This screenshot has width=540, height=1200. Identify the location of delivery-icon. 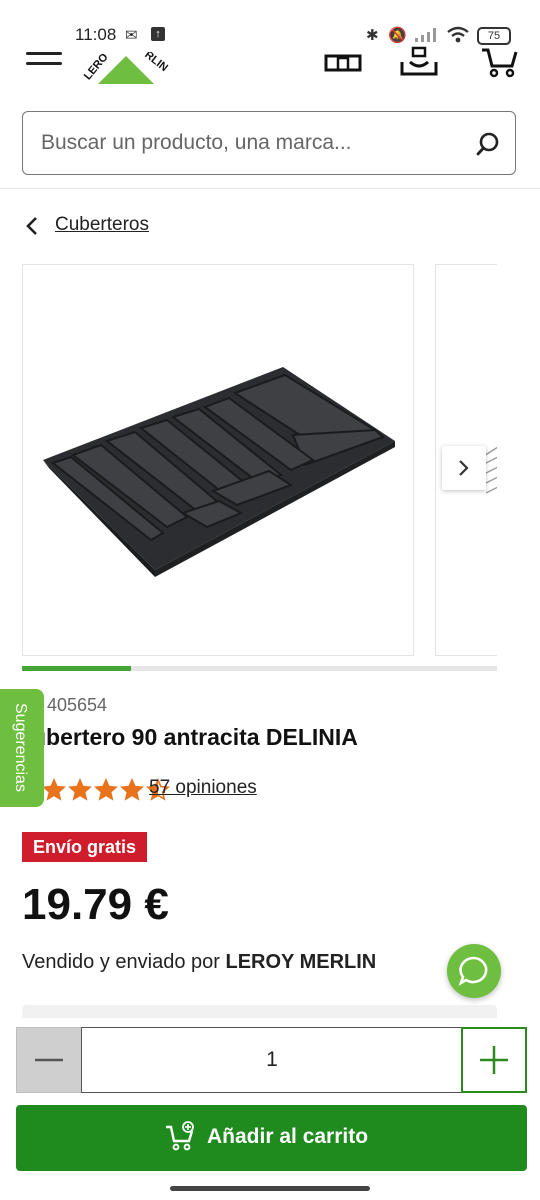
(419, 62).